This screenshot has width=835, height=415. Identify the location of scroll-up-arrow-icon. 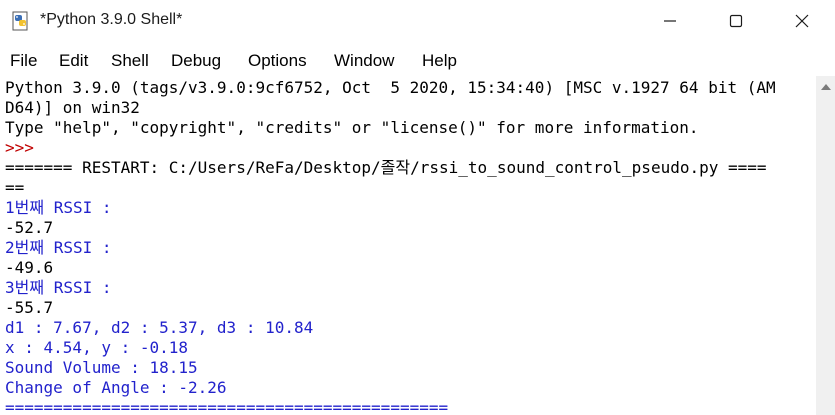
(826, 87).